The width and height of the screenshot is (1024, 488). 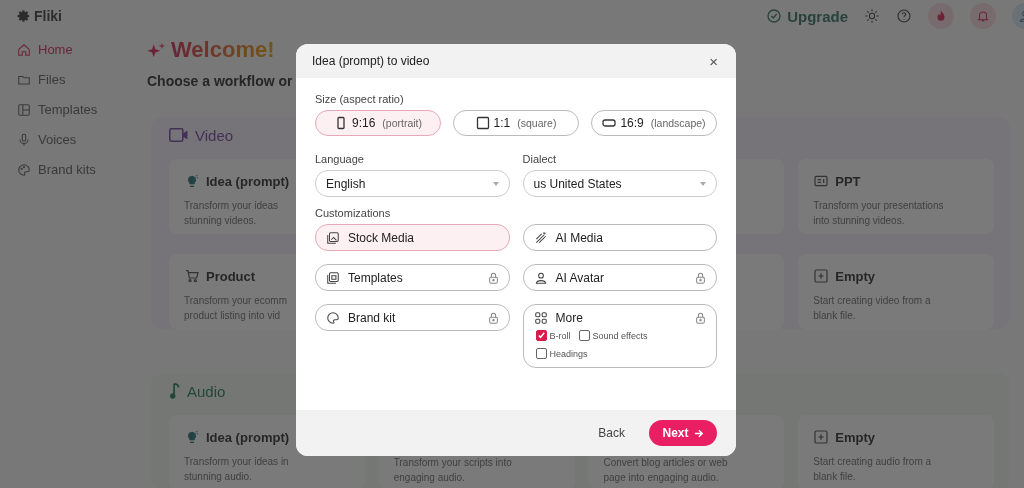 I want to click on section-title: Audio, so click(x=206, y=391).